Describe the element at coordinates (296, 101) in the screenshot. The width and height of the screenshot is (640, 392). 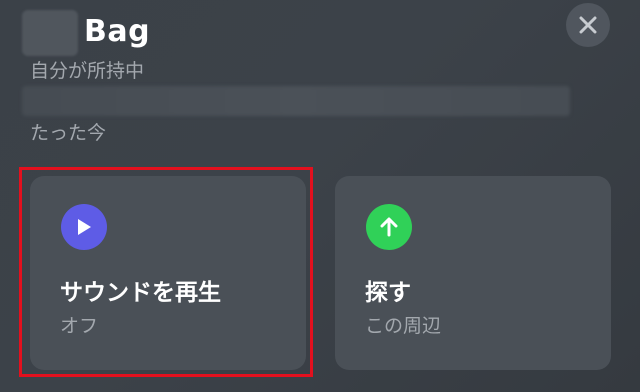
I see `location-address` at that location.